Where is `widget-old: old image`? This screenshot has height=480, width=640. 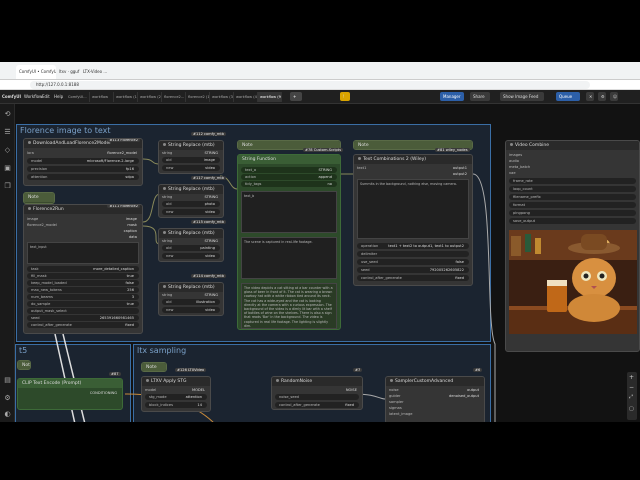 widget-old: old image is located at coordinates (191, 160).